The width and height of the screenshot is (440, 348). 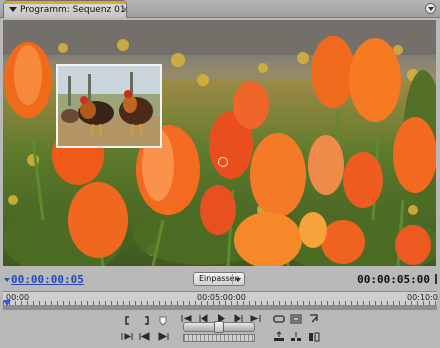 I want to click on zoom-level-select: Einpassen, so click(x=219, y=279).